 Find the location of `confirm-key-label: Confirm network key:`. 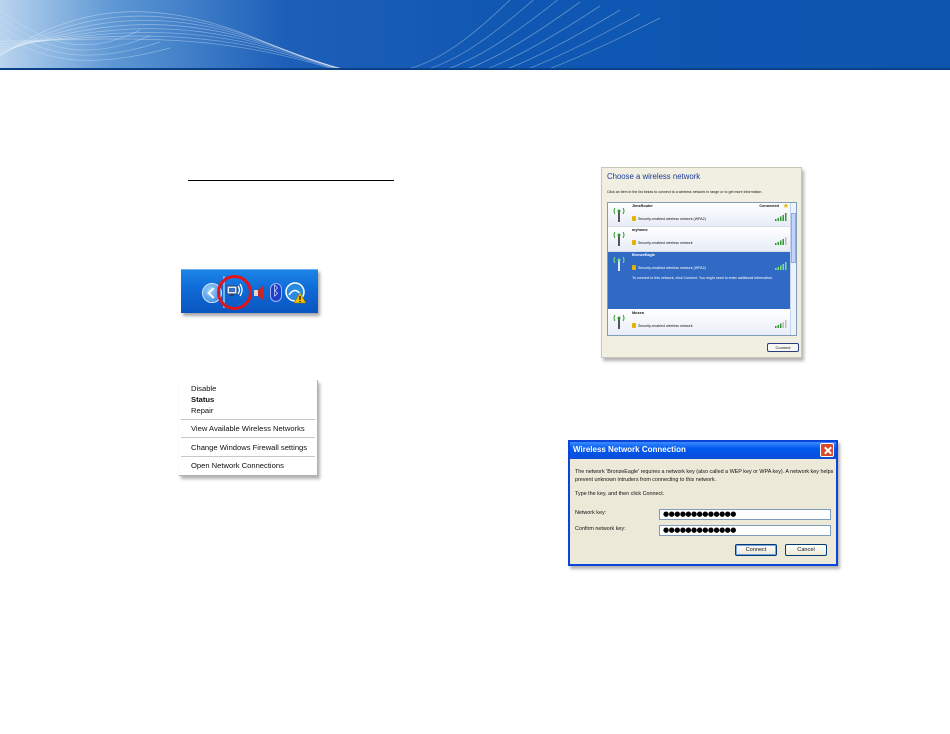

confirm-key-label: Confirm network key: is located at coordinates (600, 529).